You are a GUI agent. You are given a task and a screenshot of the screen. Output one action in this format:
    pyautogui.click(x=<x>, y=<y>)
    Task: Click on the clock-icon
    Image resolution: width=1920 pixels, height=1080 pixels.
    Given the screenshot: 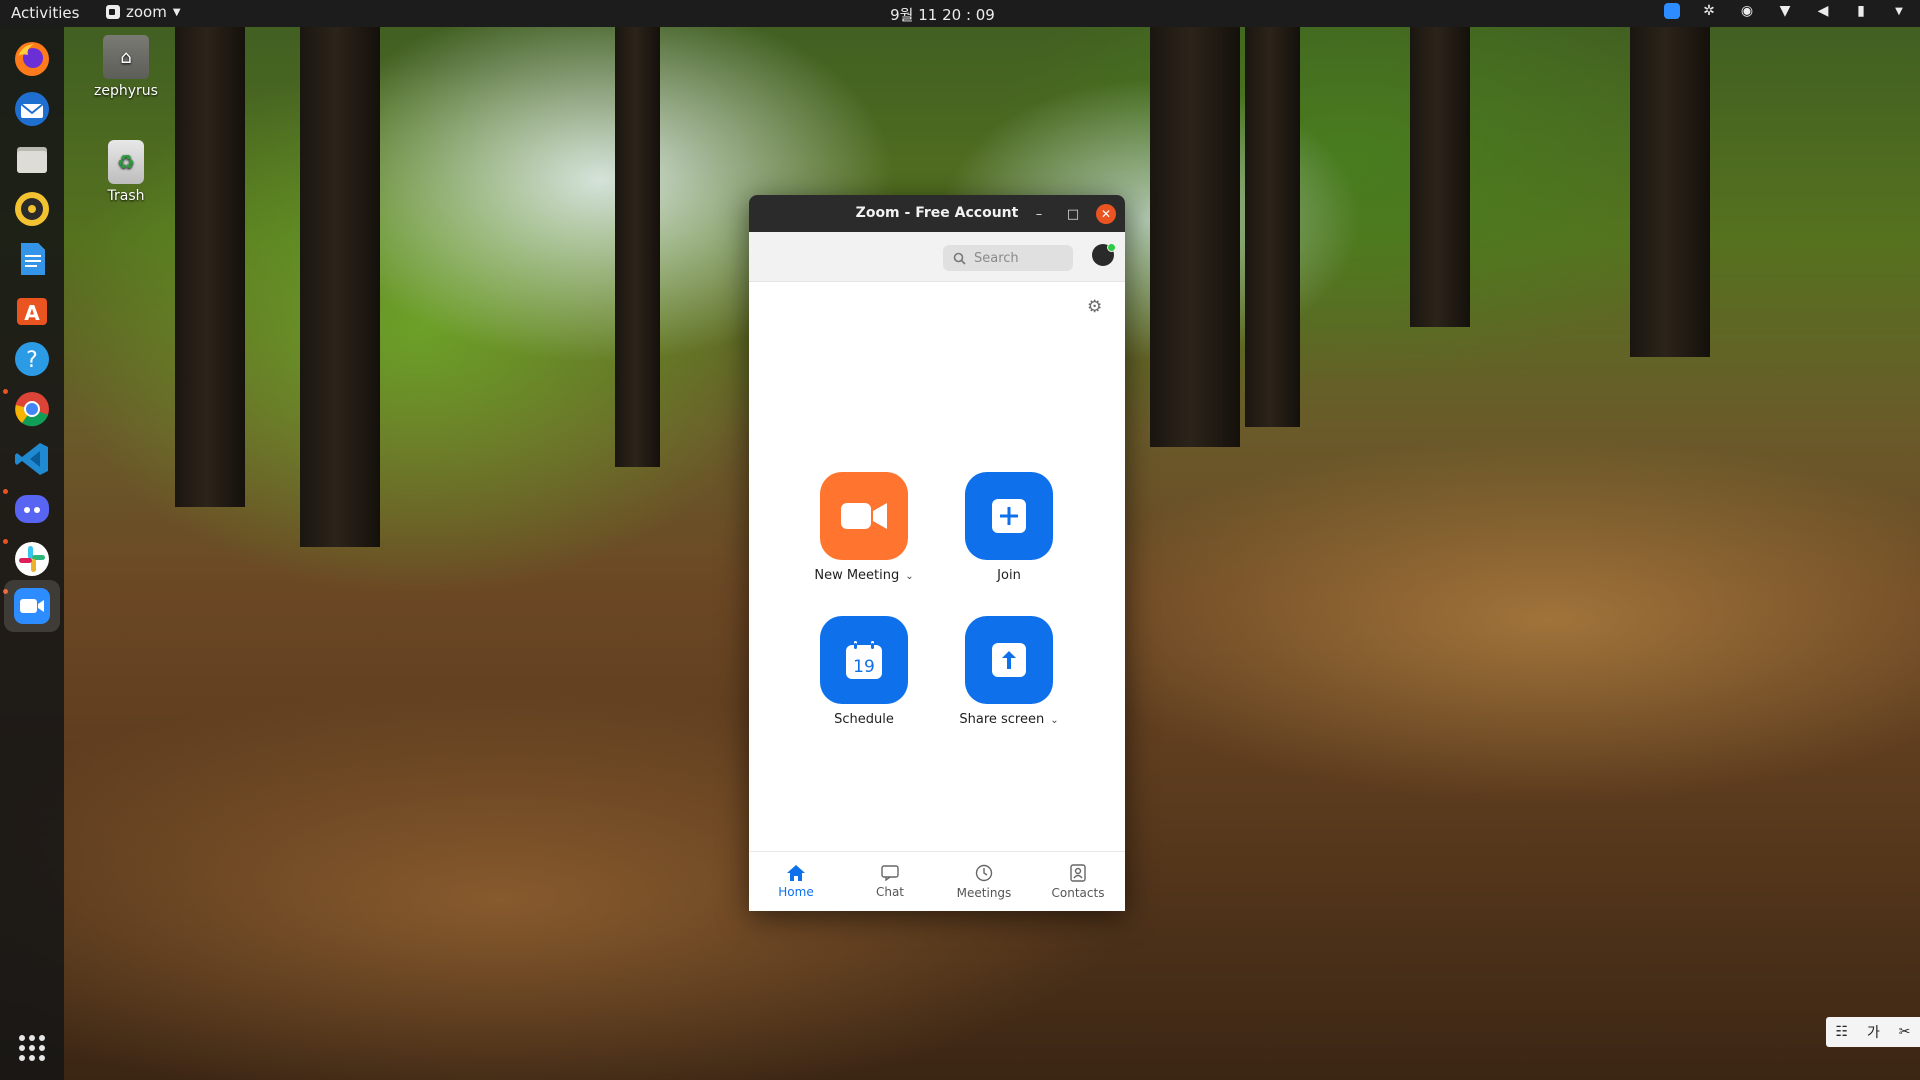 What is the action you would take?
    pyautogui.click(x=984, y=872)
    